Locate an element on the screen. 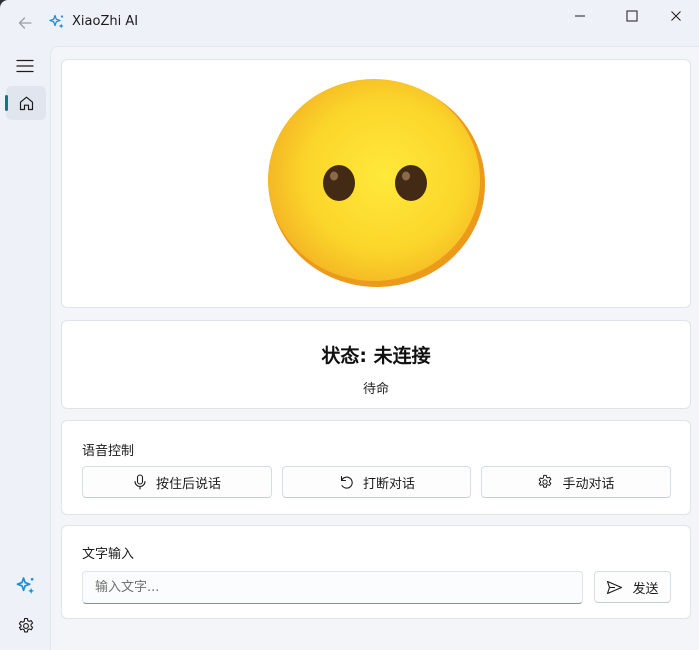 The height and width of the screenshot is (650, 699). nav-item-ai is located at coordinates (26, 586).